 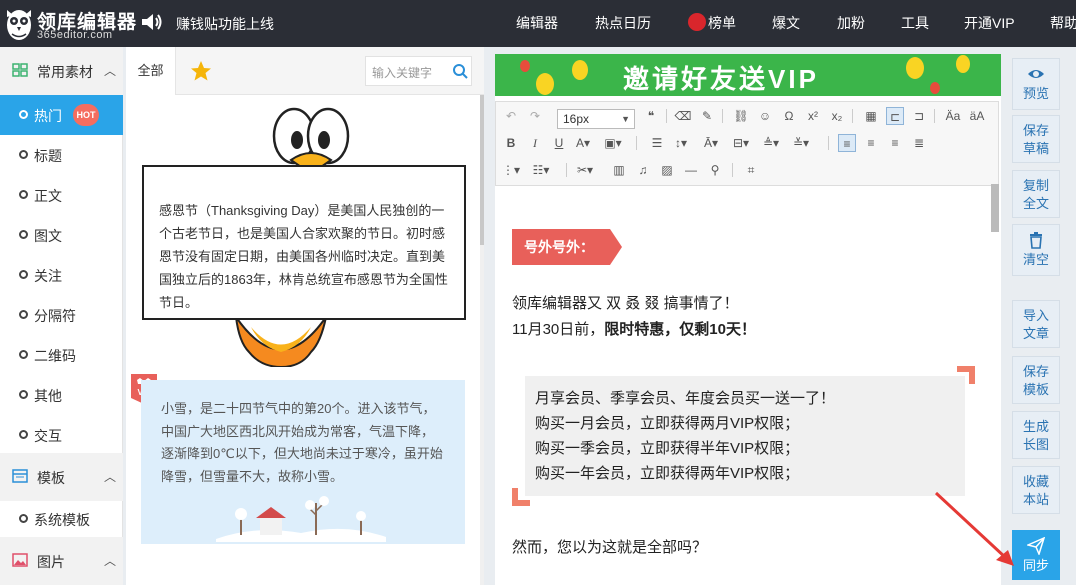 I want to click on tools-icon: ✂▾, so click(x=585, y=170).